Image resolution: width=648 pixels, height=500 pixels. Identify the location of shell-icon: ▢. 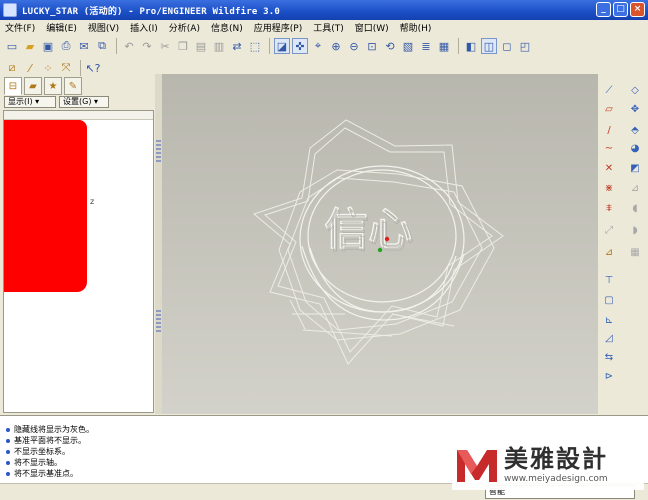
(609, 300).